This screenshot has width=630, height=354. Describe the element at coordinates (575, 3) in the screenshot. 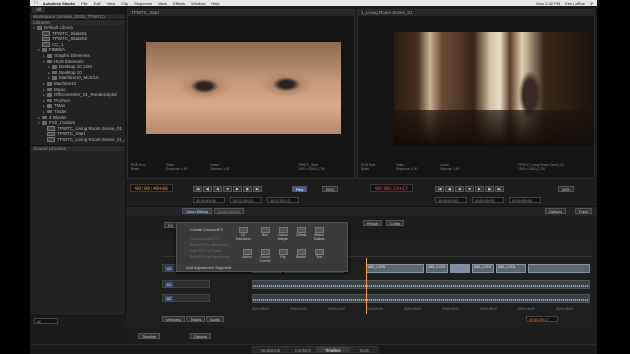

I see `user-name: Ken LaRue` at that location.